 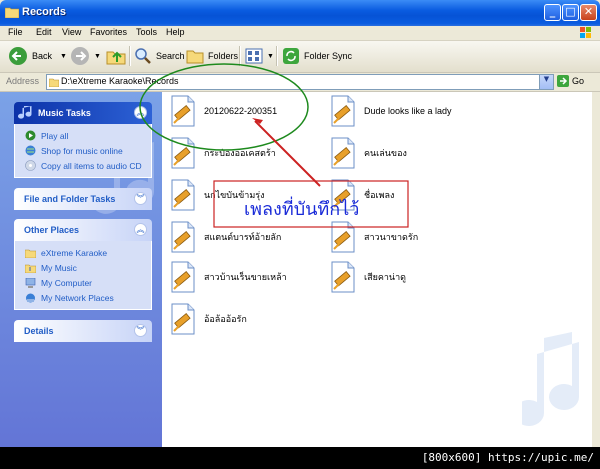 What do you see at coordinates (302, 209) in the screenshot?
I see `annotation-text: เพลงที่บันทึกไว้` at bounding box center [302, 209].